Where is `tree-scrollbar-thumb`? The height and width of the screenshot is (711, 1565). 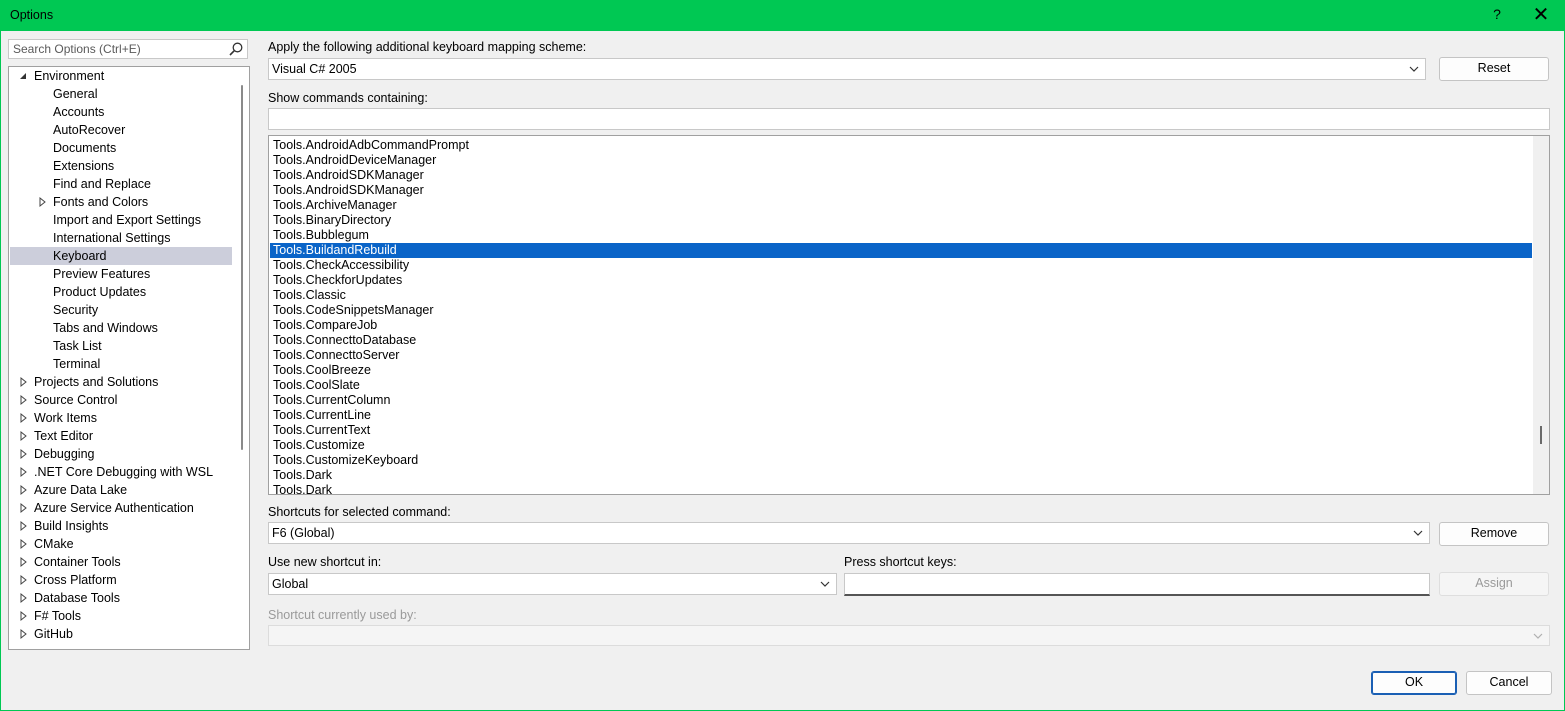
tree-scrollbar-thumb is located at coordinates (242, 267).